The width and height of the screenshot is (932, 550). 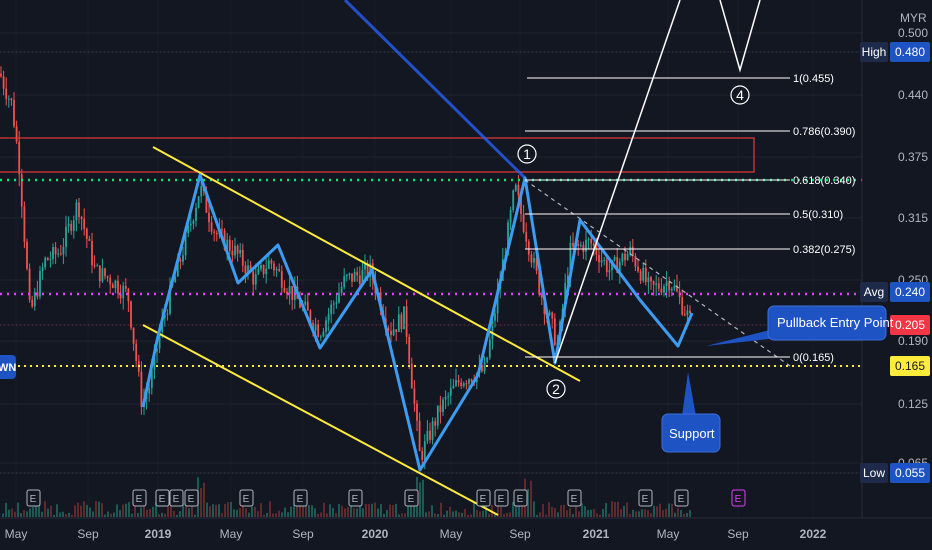 What do you see at coordinates (466, 533) in the screenshot?
I see `time-axis: May Sep 2019 May Sep 2020 May Sep 2021 May Sep 2022` at bounding box center [466, 533].